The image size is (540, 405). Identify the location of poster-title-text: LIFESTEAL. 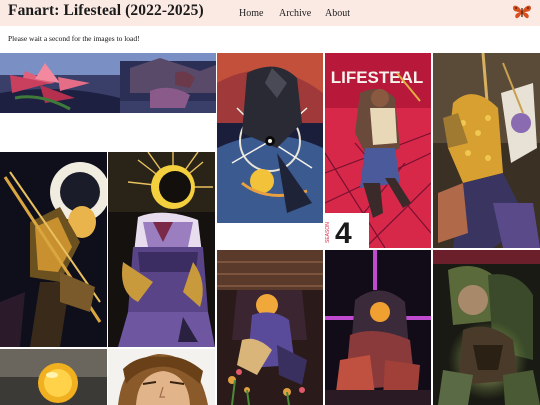
(377, 77).